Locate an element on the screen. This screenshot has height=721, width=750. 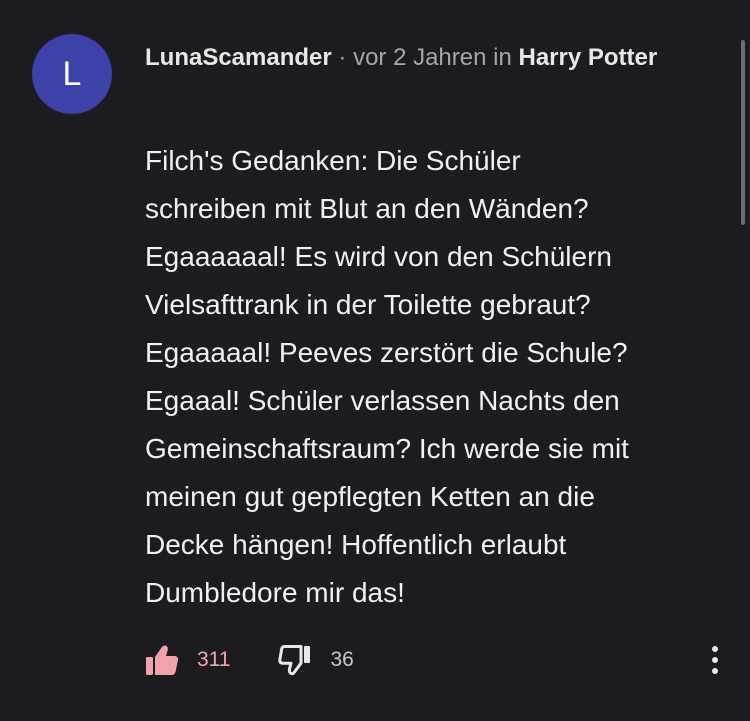
avatar: L is located at coordinates (72, 74).